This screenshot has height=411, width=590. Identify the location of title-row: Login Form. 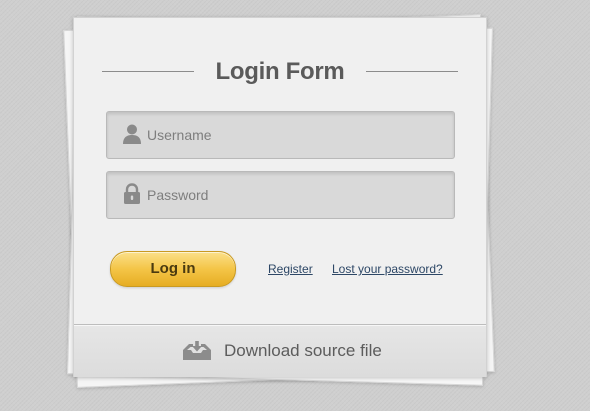
(280, 72).